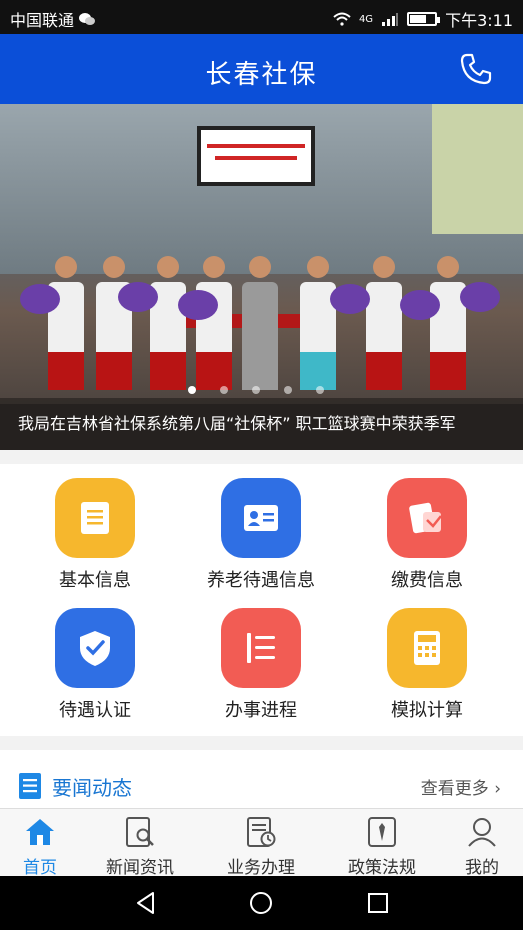 Image resolution: width=523 pixels, height=930 pixels. I want to click on status-right: 4G 下午3:11, so click(423, 19).